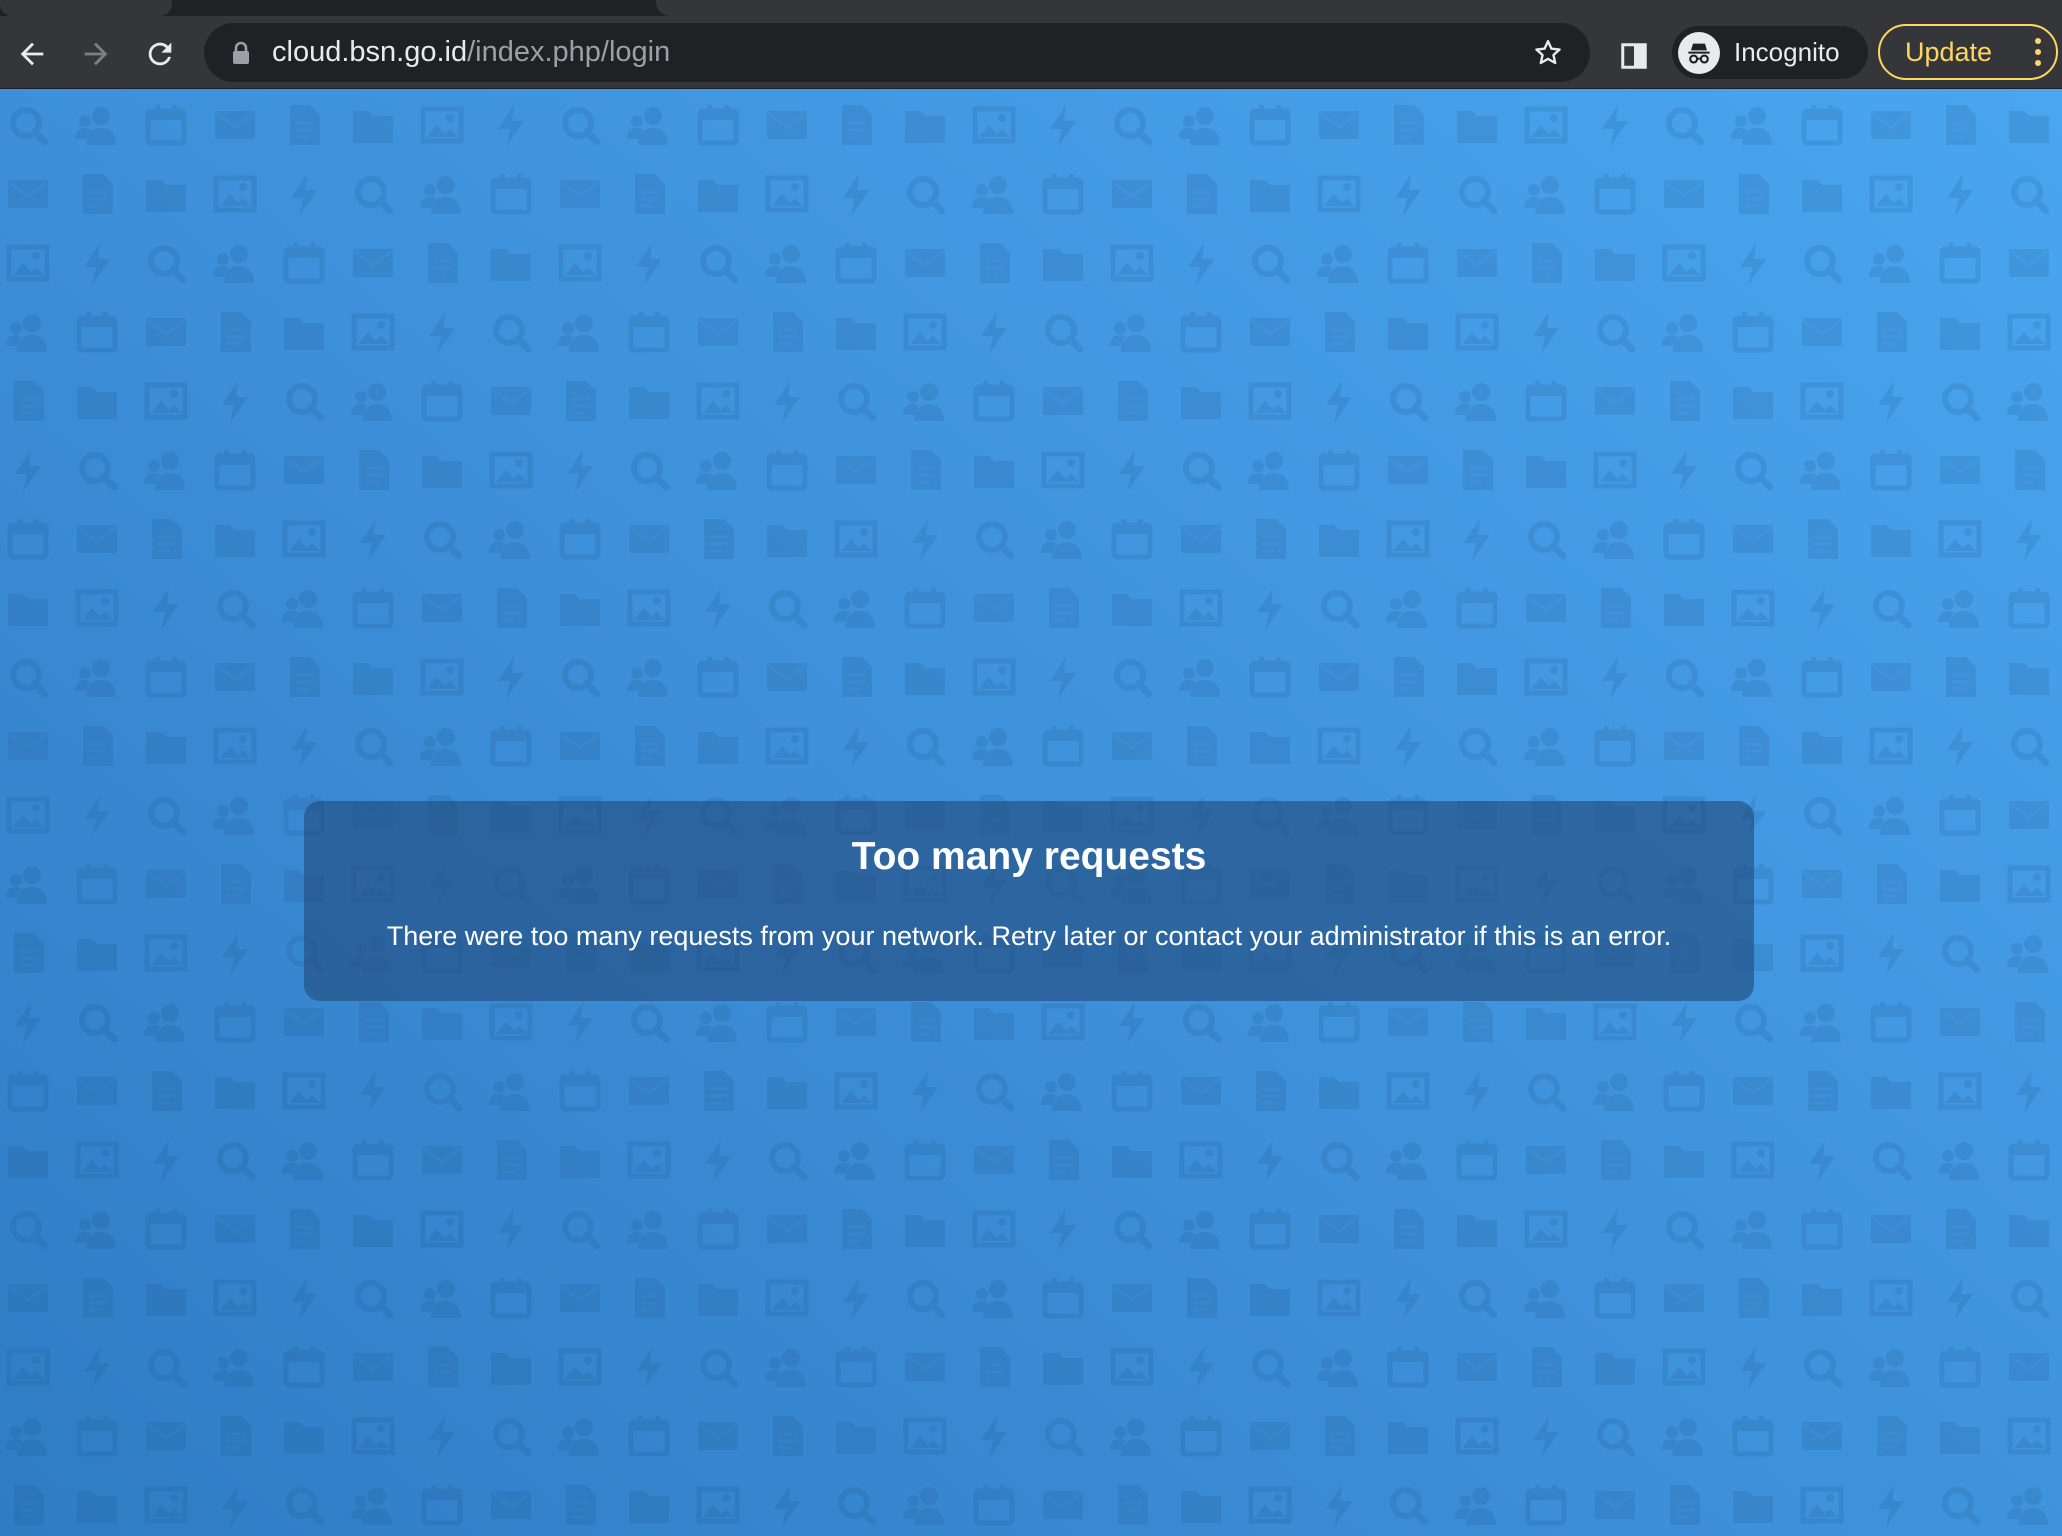 This screenshot has width=2062, height=1536. Describe the element at coordinates (32, 54) in the screenshot. I see `back-button` at that location.